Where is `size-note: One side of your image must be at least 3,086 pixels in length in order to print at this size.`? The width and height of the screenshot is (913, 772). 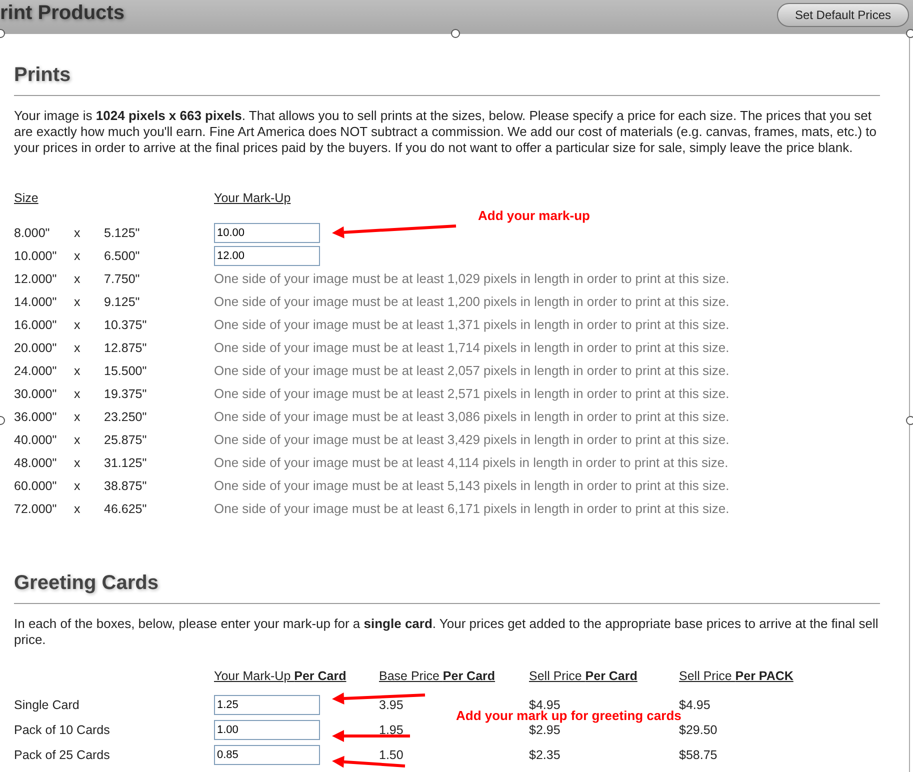 size-note: One side of your image must be at least 3,086 pixels in length in order to print at this size. is located at coordinates (472, 416).